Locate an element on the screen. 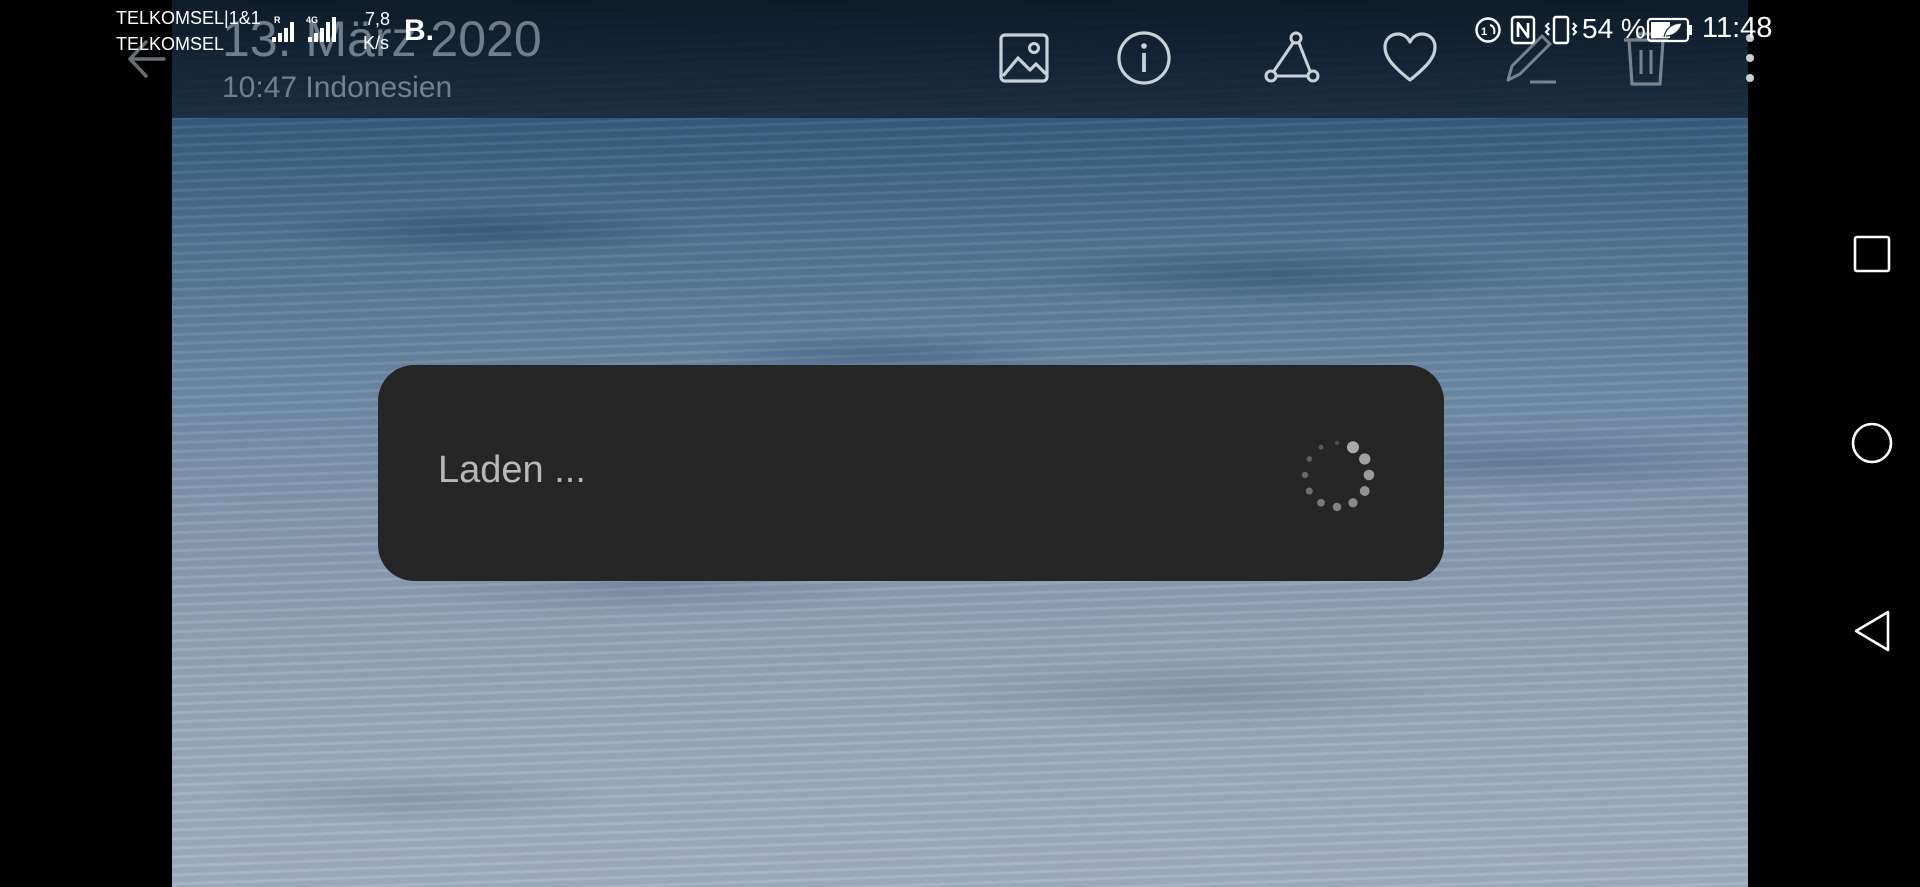  photo-time-location: 10:47 Indonesien is located at coordinates (337, 87).